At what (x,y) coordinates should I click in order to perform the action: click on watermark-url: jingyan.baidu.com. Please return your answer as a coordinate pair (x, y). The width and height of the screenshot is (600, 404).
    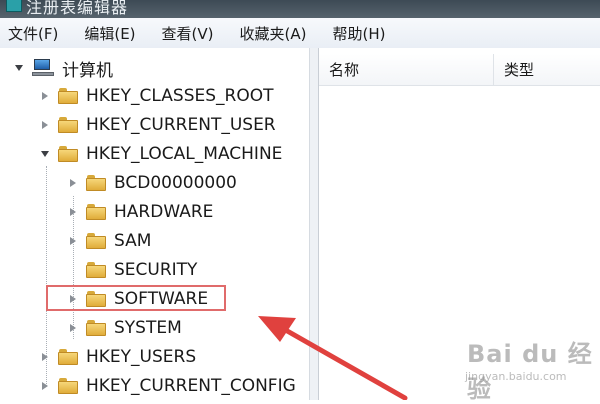
    Looking at the image, I should click on (516, 376).